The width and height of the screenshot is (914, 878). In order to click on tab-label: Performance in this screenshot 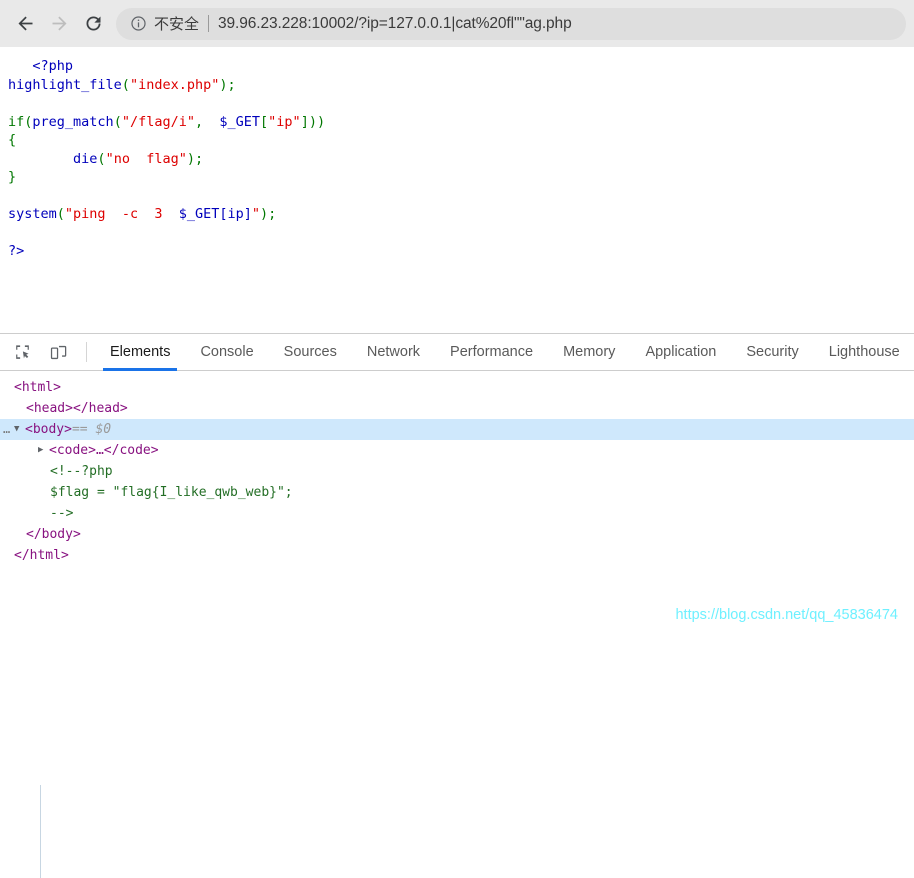, I will do `click(492, 352)`.